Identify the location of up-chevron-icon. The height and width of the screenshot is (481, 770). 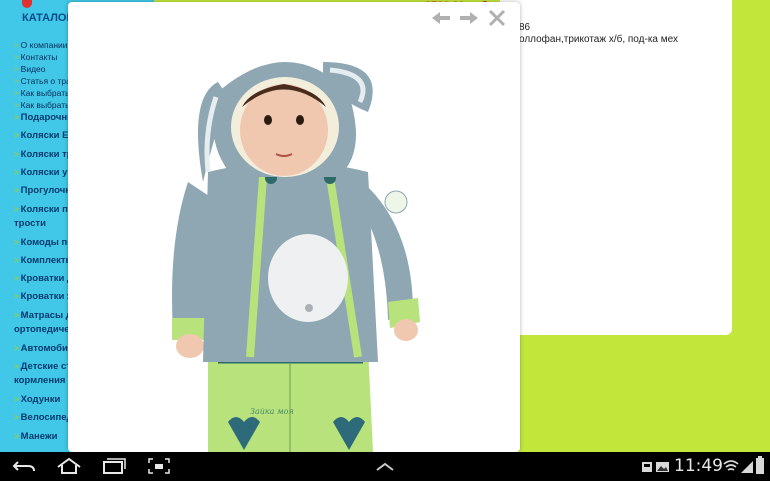
(385, 466).